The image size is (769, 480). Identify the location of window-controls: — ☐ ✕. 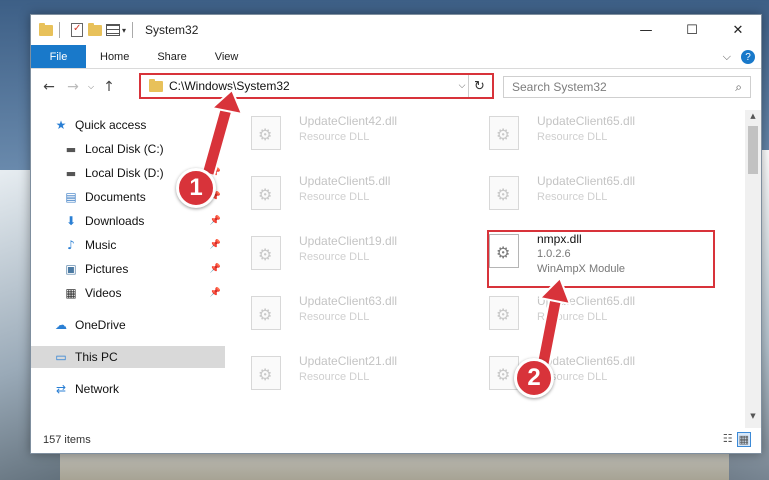
(692, 30).